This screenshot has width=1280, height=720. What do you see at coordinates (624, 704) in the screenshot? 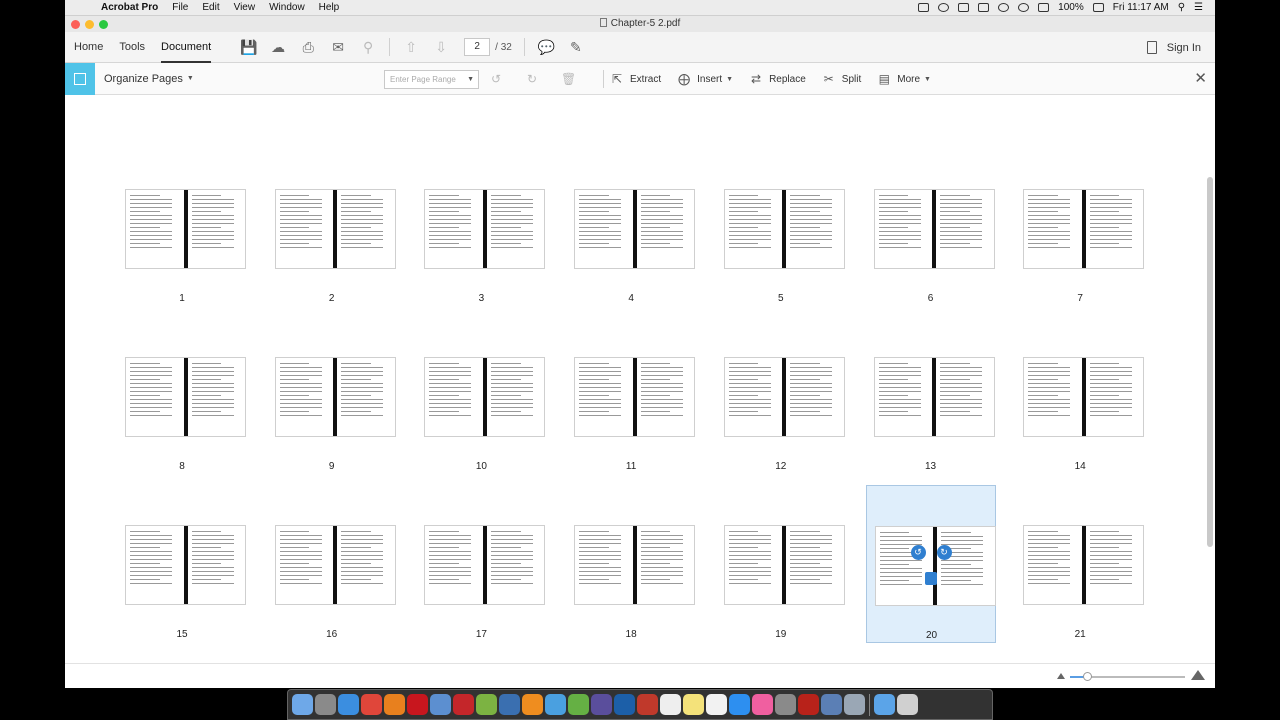
I see `photoshop-icon` at bounding box center [624, 704].